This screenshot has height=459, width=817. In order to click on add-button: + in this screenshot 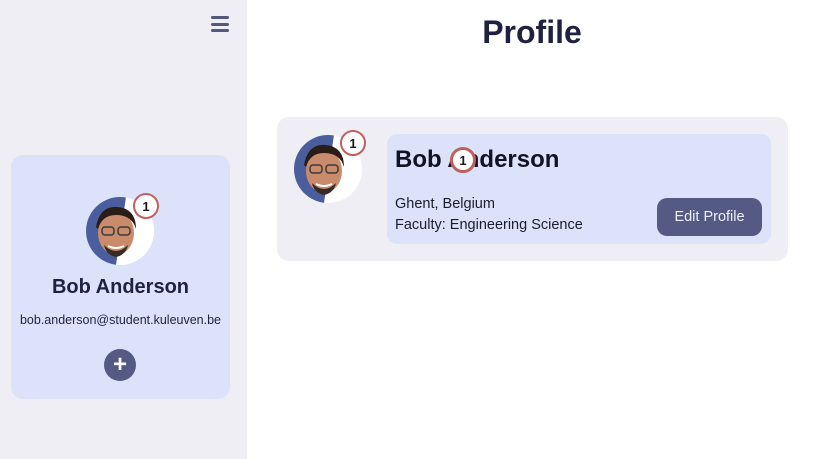, I will do `click(120, 365)`.